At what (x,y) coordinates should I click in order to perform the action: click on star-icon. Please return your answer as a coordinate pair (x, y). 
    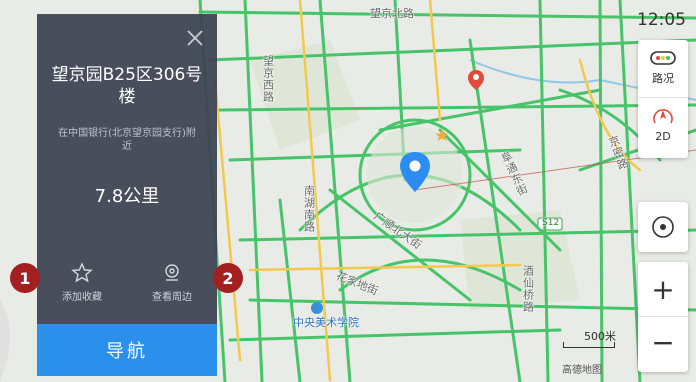
    Looking at the image, I should click on (82, 272).